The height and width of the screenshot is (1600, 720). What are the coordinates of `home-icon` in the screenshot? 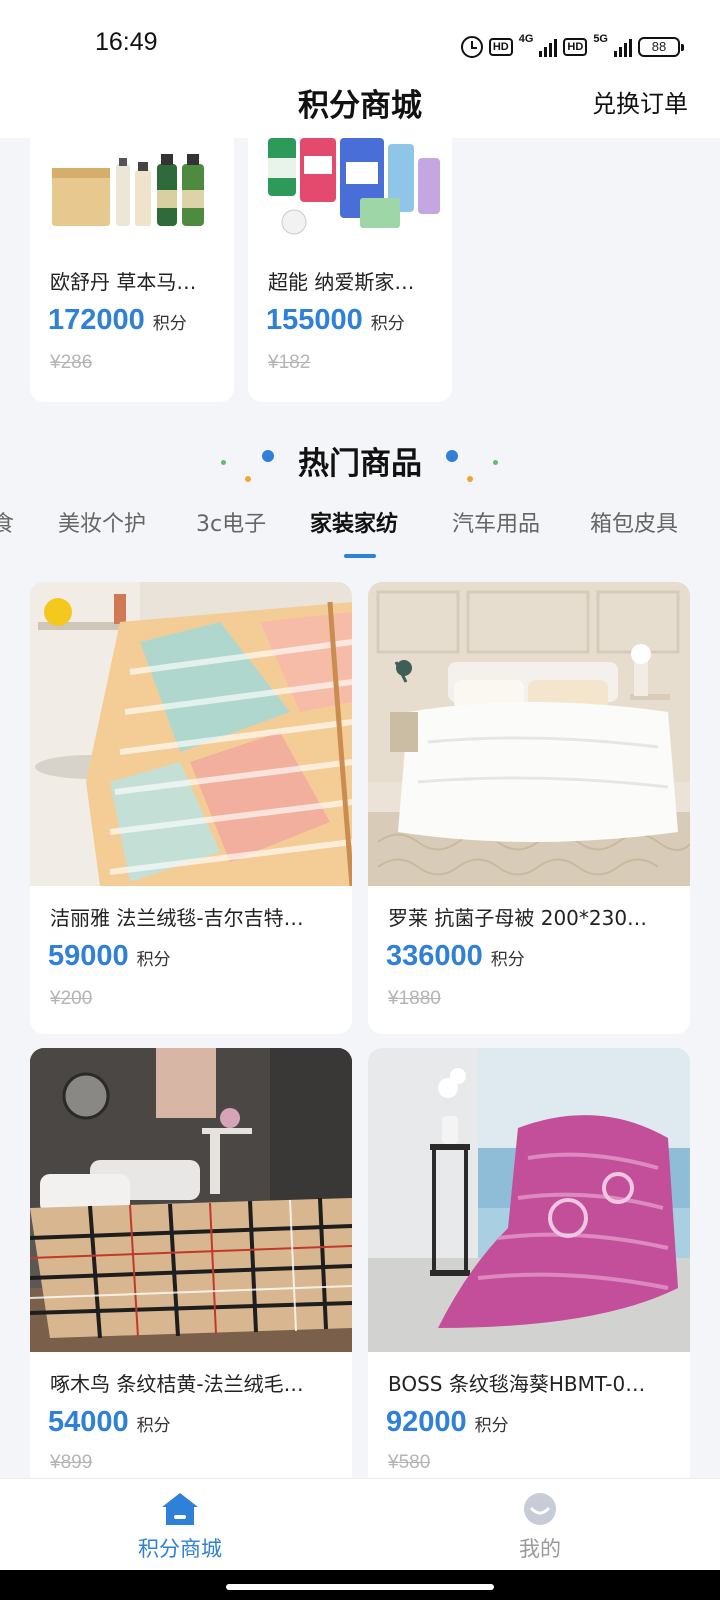 It's located at (180, 1509).